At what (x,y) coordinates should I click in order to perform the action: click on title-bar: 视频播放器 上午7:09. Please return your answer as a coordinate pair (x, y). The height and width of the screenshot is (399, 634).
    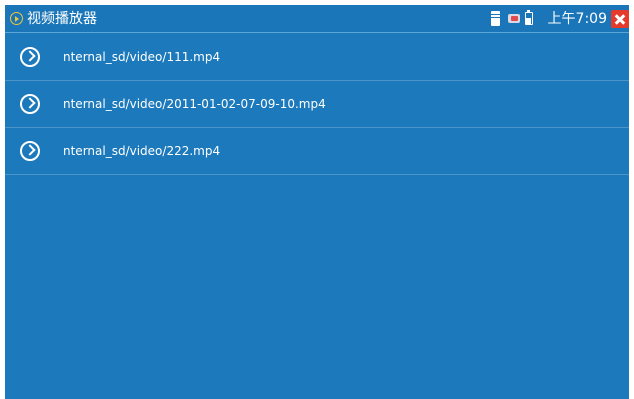
    Looking at the image, I should click on (317, 19).